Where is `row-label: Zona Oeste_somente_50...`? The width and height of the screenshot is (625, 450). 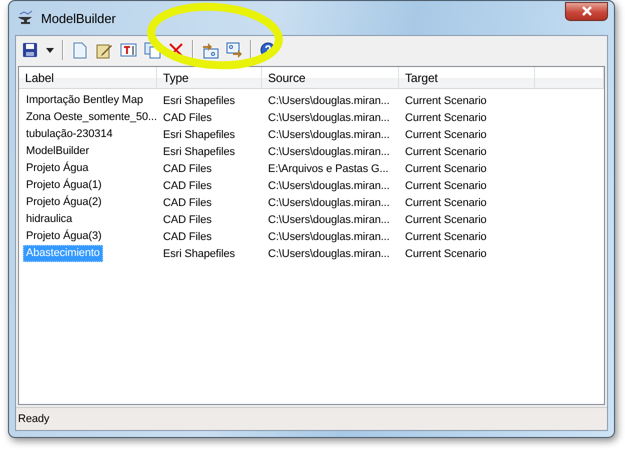 row-label: Zona Oeste_somente_50... is located at coordinates (91, 117).